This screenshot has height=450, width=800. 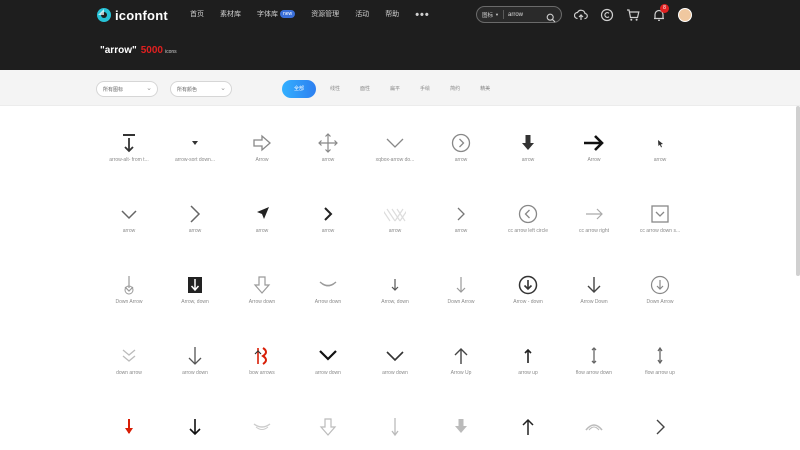 What do you see at coordinates (528, 143) in the screenshot?
I see `arrow-down-bold-icon` at bounding box center [528, 143].